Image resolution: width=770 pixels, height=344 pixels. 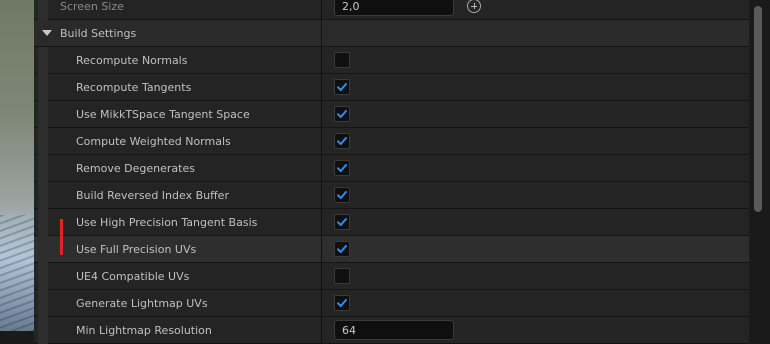 I want to click on remove-degenerates-checkbox, so click(x=342, y=168).